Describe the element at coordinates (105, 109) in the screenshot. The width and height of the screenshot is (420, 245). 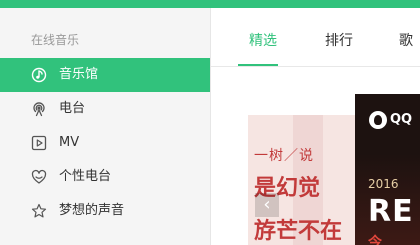
I see `sidebar-item-radio: 电台` at that location.